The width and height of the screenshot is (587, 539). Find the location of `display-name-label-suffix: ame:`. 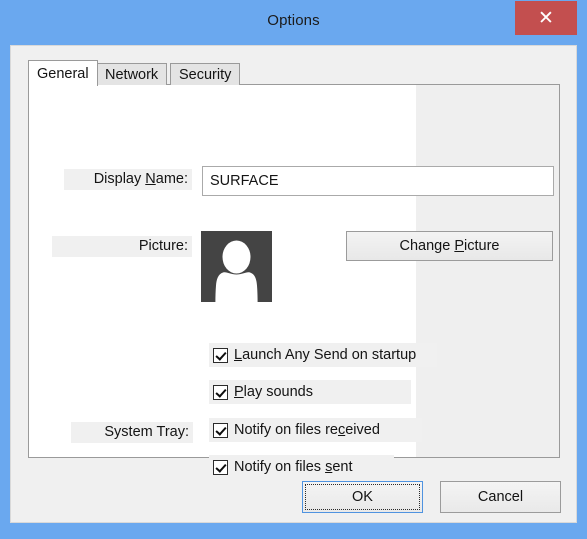

display-name-label-suffix: ame: is located at coordinates (171, 179).